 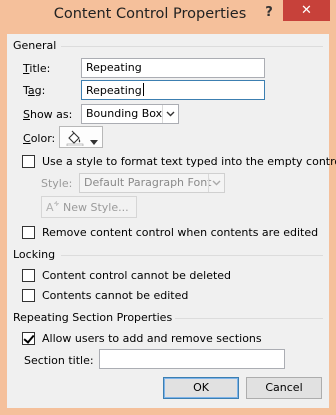 I want to click on paint-bucket-icon, so click(x=75, y=139).